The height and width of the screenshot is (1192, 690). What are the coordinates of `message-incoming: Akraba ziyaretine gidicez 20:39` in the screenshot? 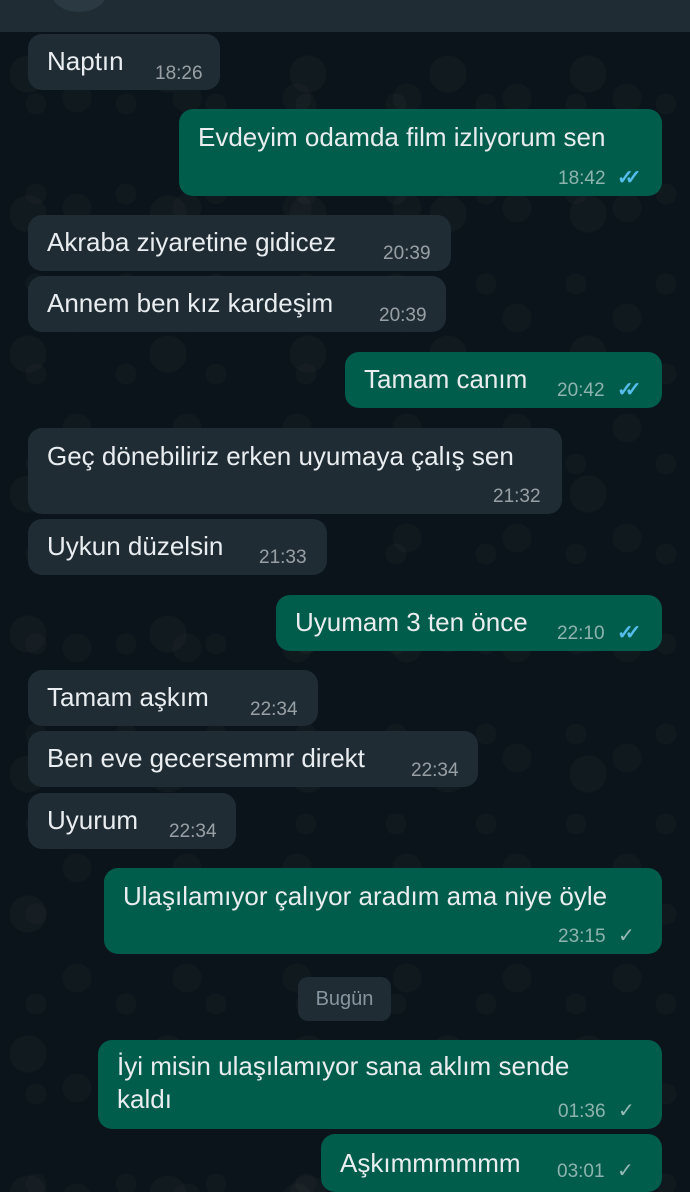 It's located at (239, 243).